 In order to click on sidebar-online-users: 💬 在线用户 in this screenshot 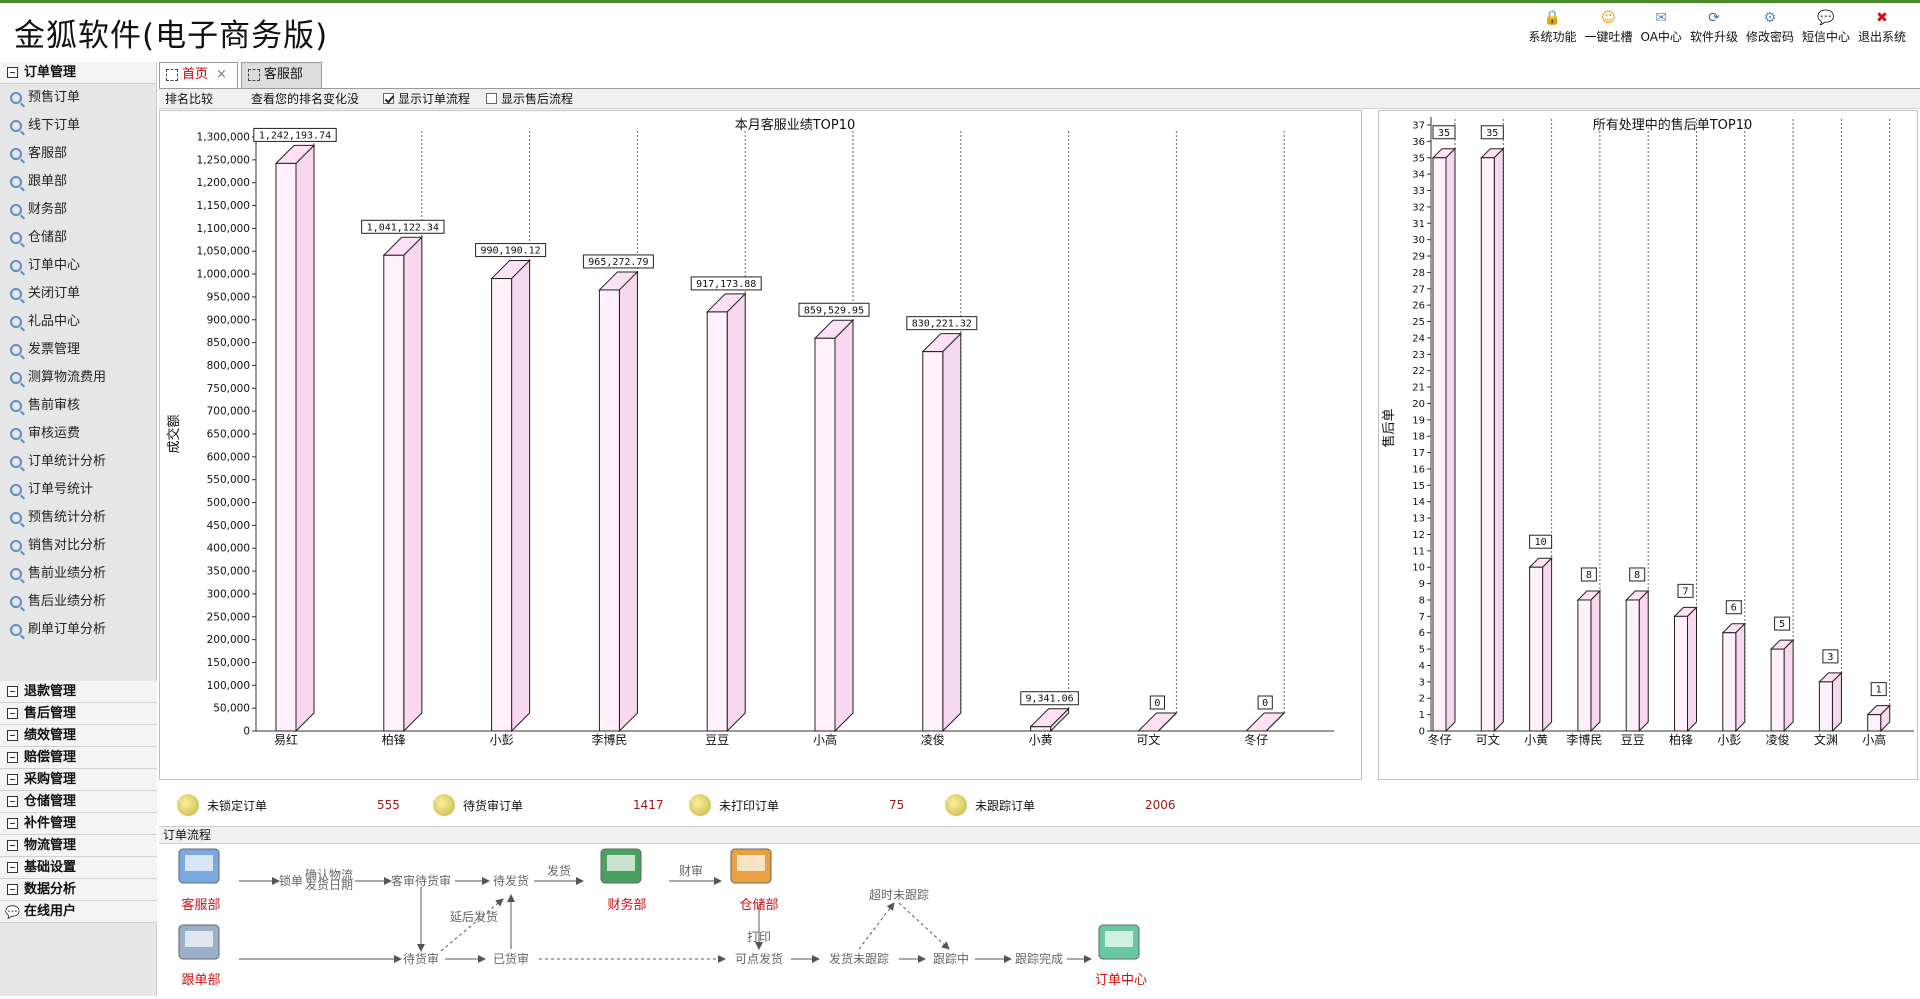, I will do `click(78, 912)`.